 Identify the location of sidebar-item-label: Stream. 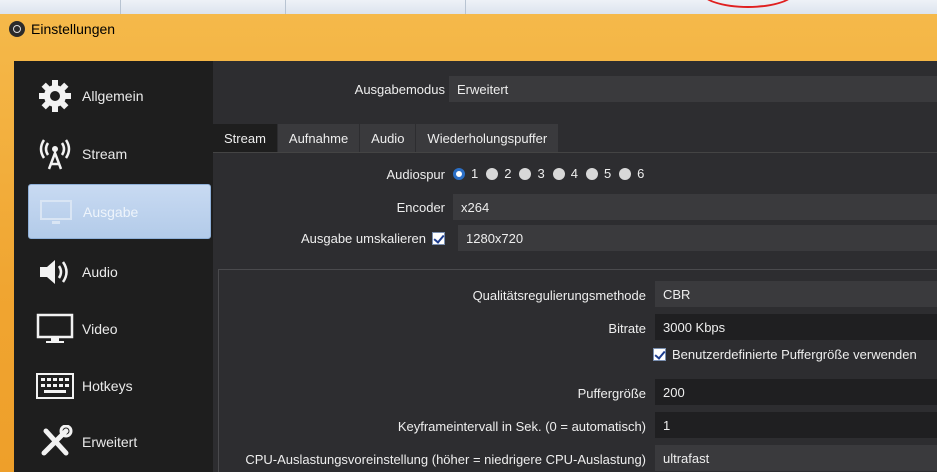
(105, 153).